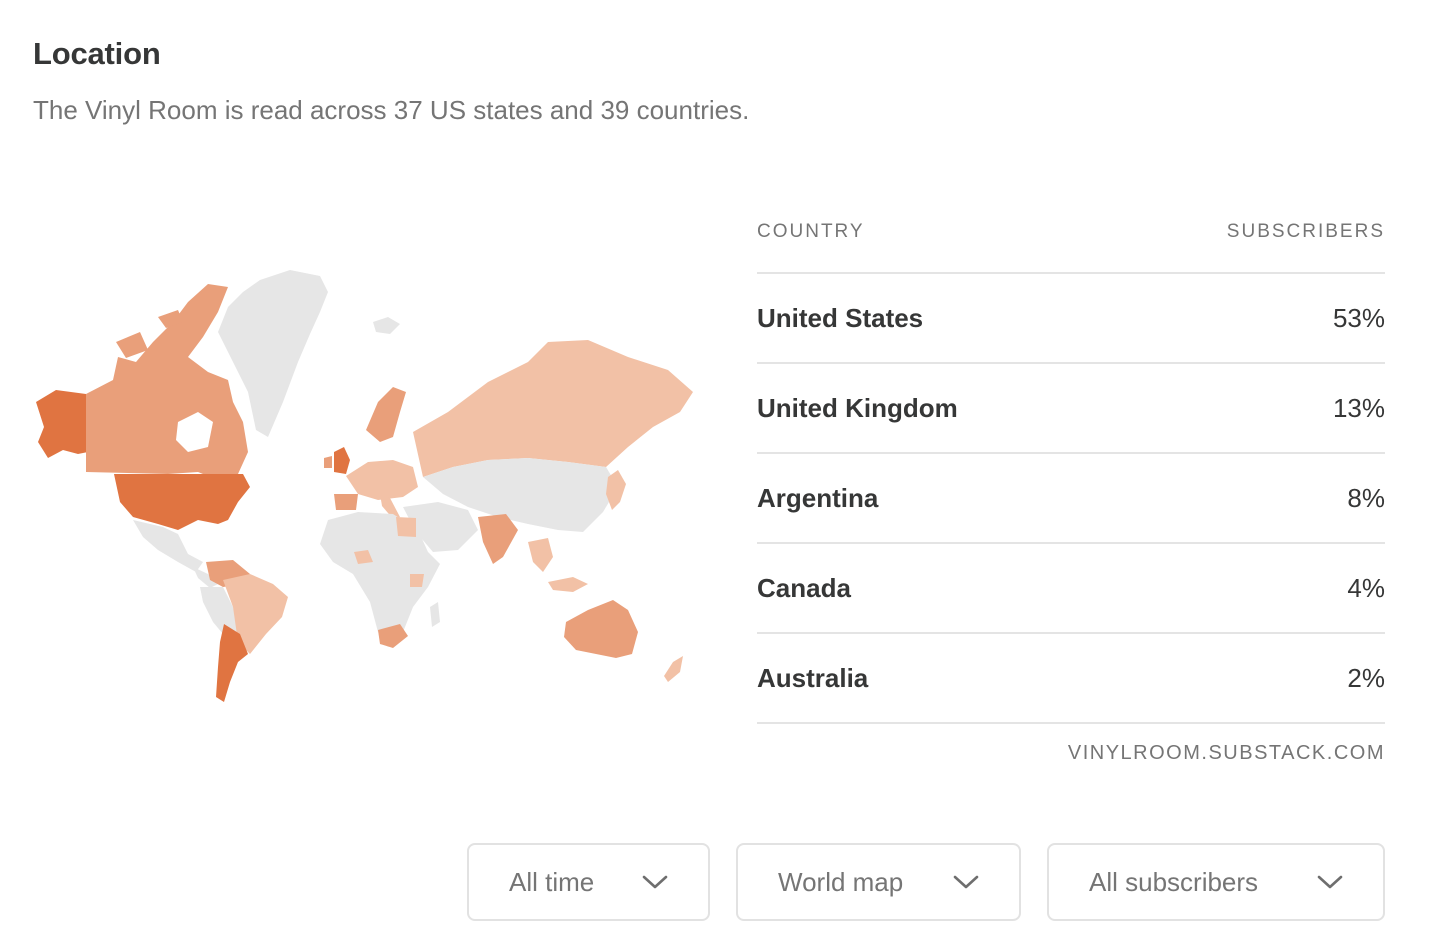 This screenshot has height=952, width=1432. I want to click on column-header-subscribers: SUBSCRIBERS, so click(1305, 231).